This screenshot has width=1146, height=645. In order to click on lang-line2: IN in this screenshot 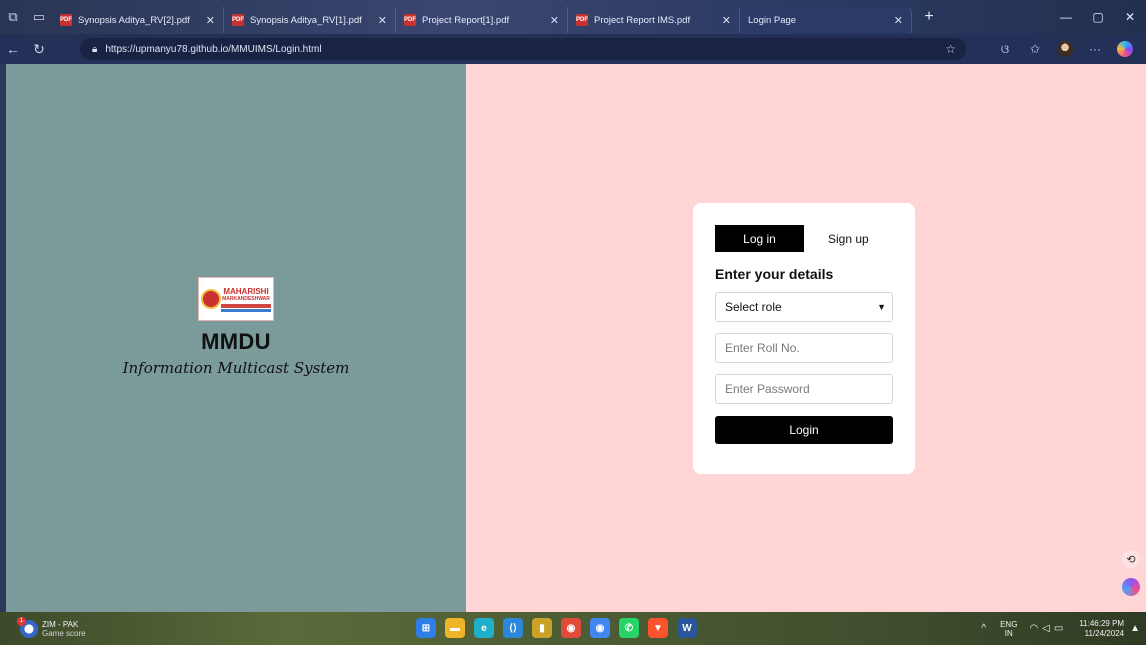, I will do `click(1008, 633)`.